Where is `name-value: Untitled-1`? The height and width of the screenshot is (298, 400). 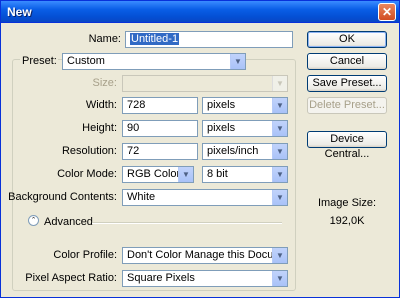
name-value: Untitled-1 is located at coordinates (155, 39).